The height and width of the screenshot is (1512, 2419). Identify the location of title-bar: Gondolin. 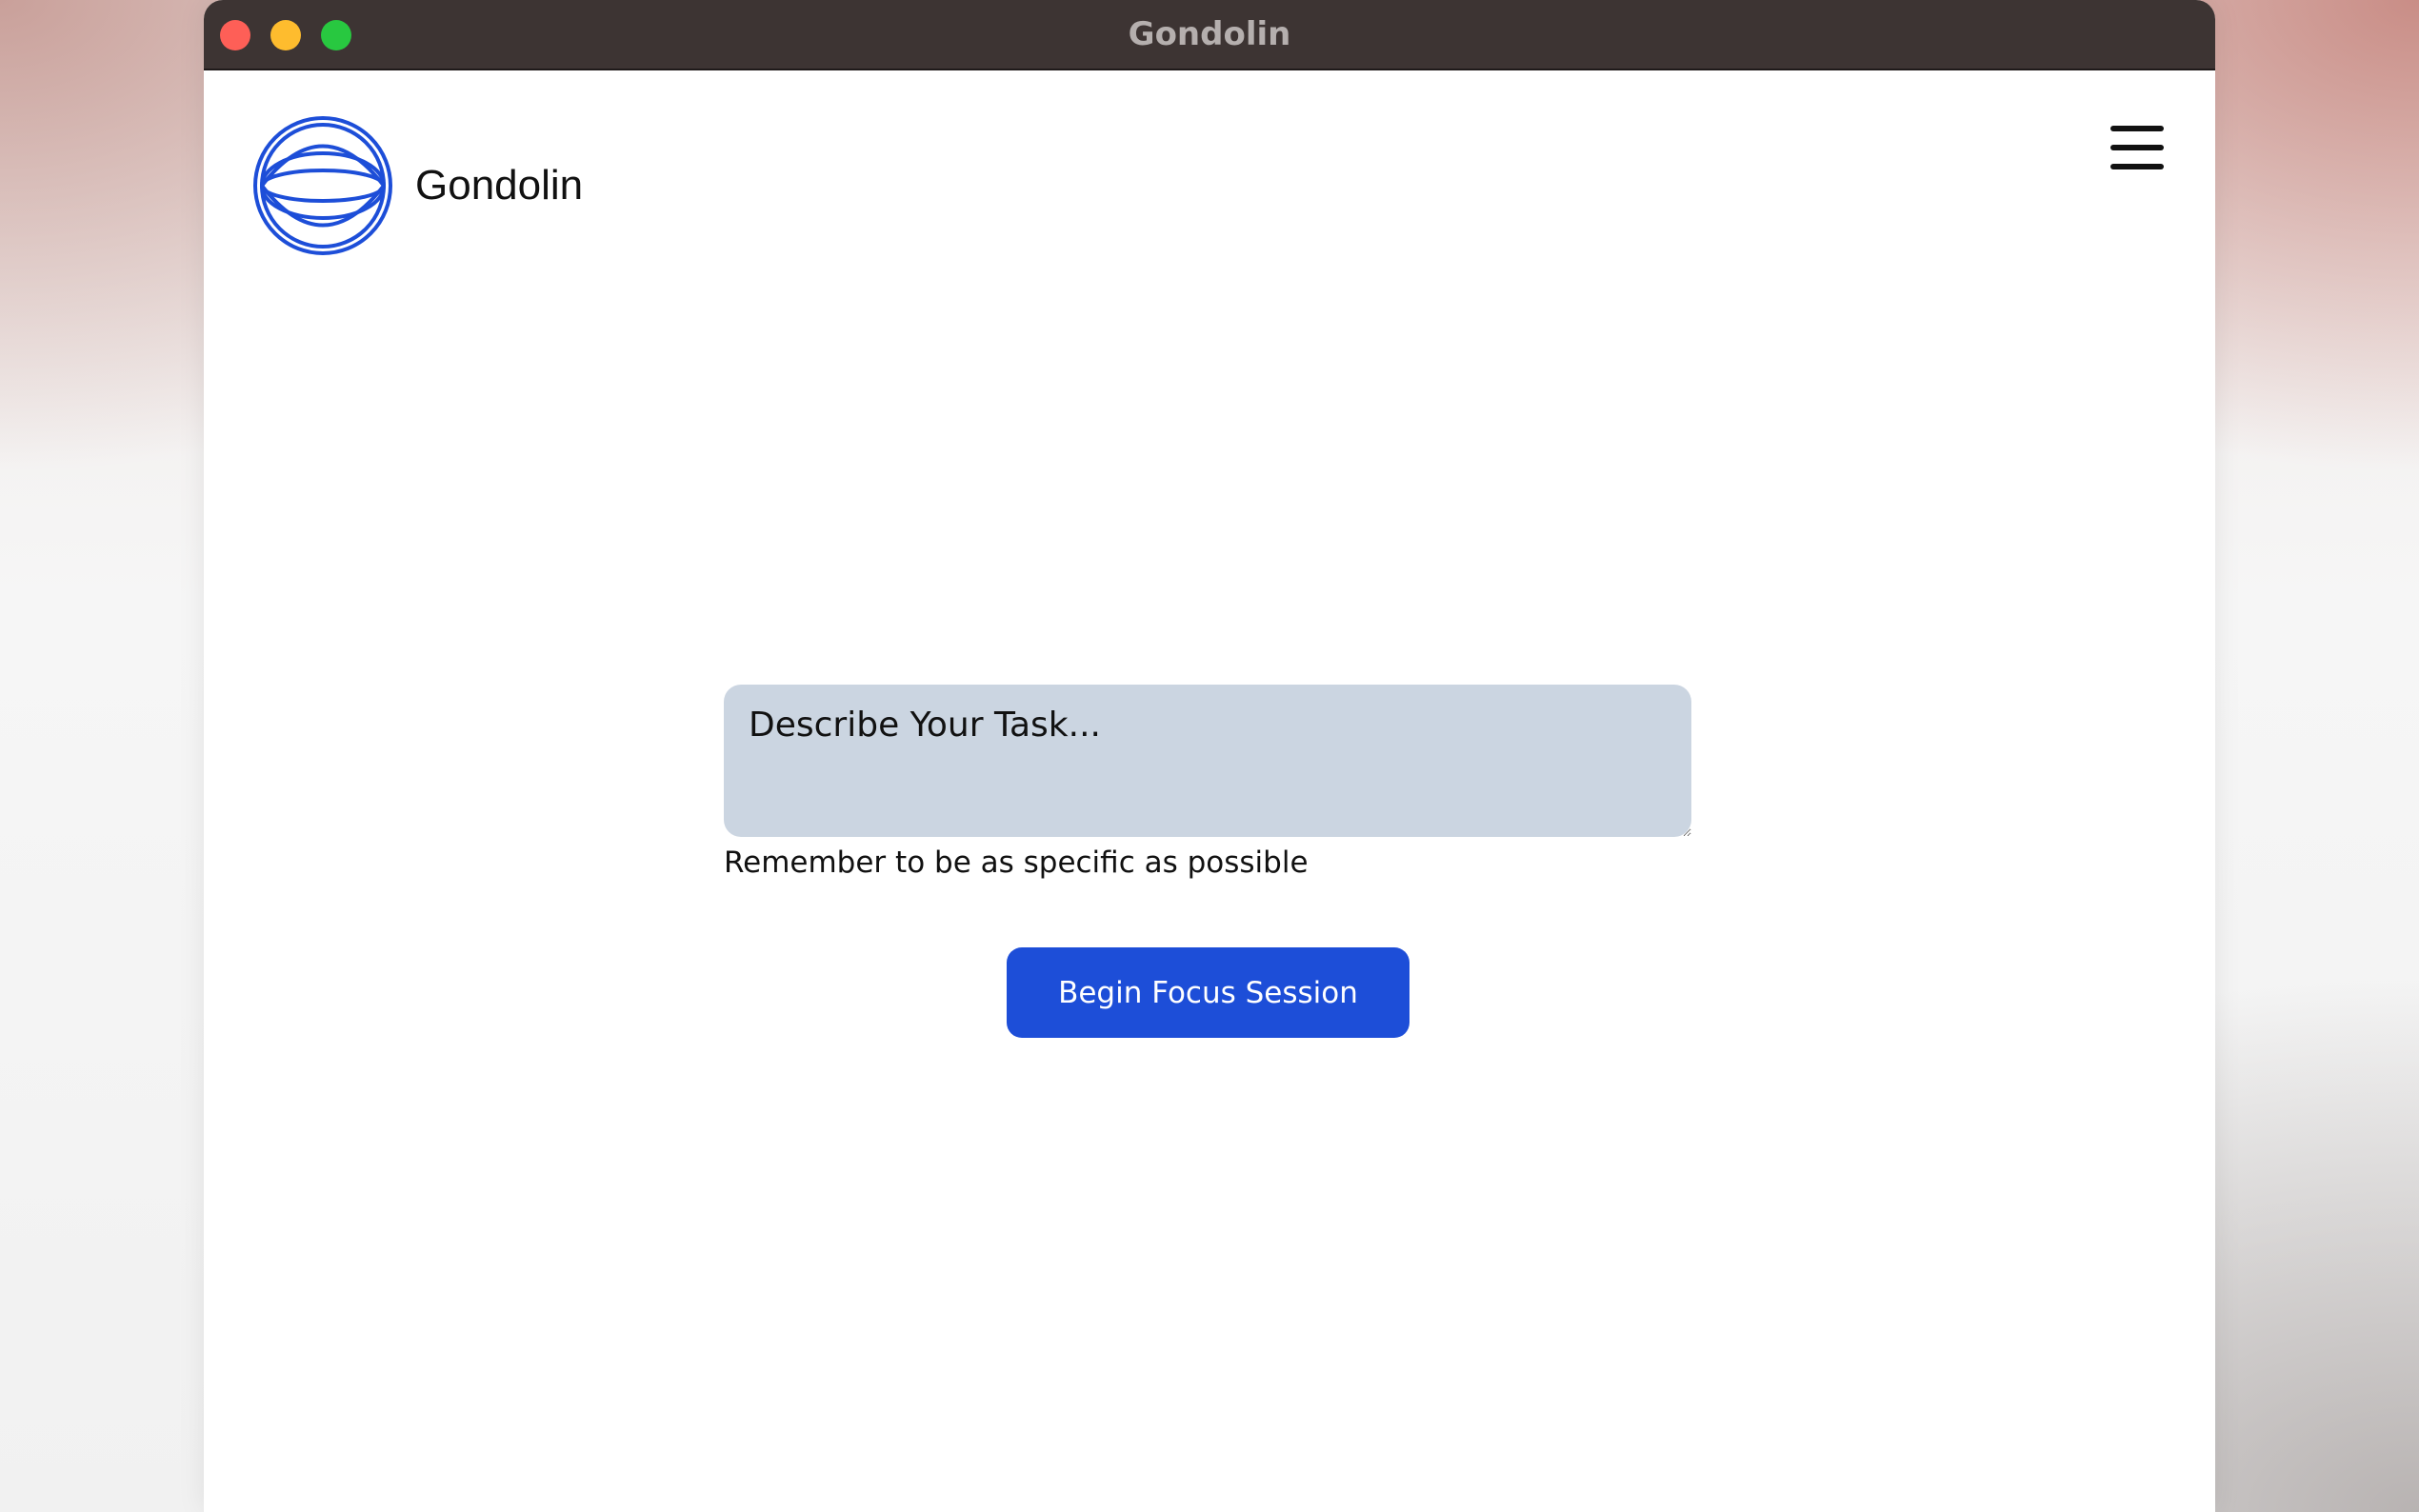
(1209, 35).